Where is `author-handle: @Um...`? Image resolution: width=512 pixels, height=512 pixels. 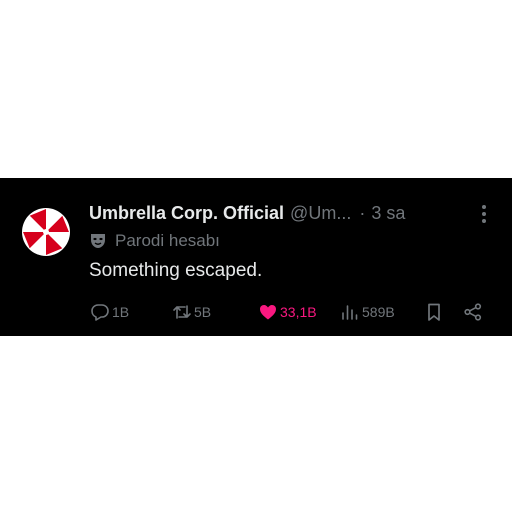 author-handle: @Um... is located at coordinates (320, 213).